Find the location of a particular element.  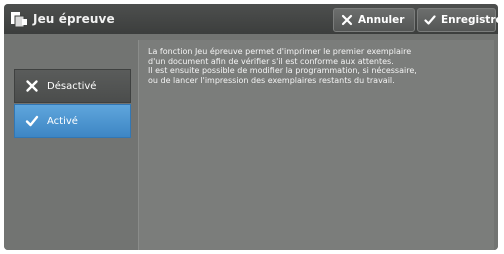

save-button: Enregistrer is located at coordinates (457, 20).